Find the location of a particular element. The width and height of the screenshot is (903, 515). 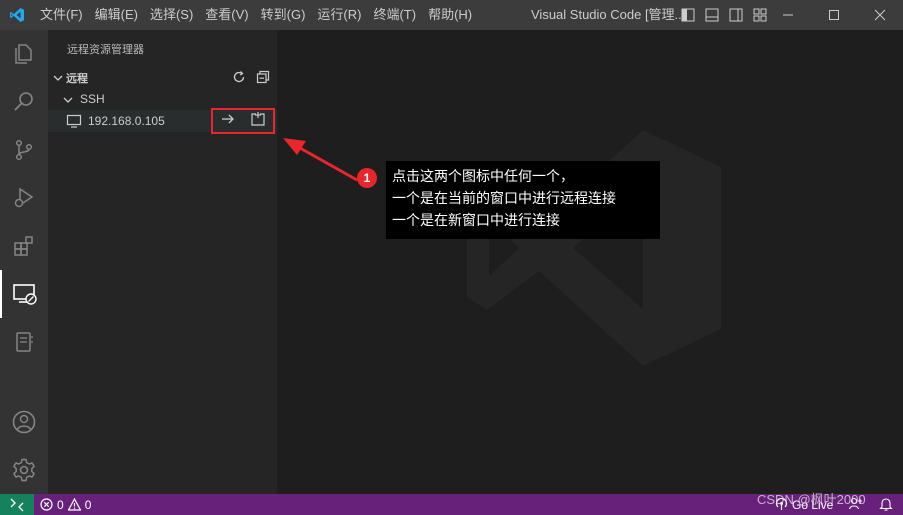

callout-line: 点击这两个图标中任何一个， is located at coordinates (483, 177).